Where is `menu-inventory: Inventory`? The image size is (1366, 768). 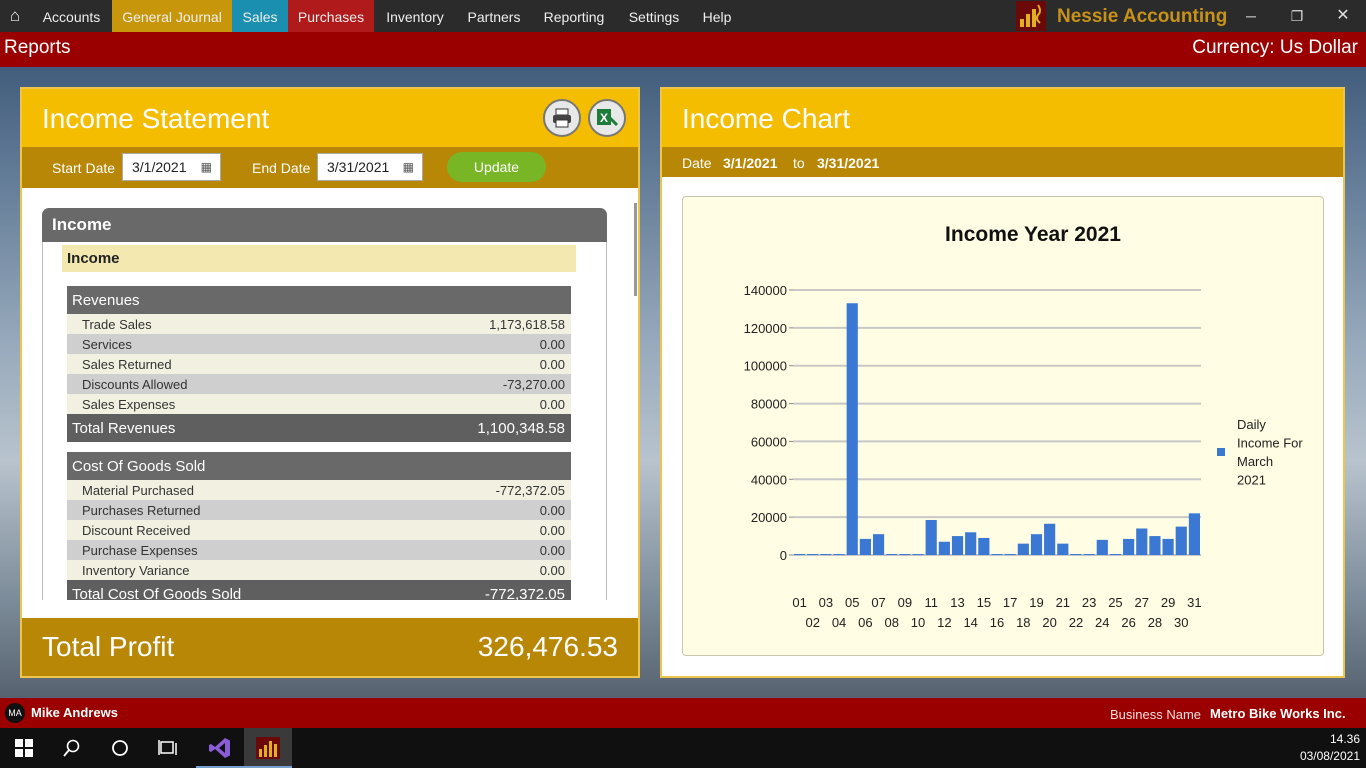
menu-inventory: Inventory is located at coordinates (415, 16).